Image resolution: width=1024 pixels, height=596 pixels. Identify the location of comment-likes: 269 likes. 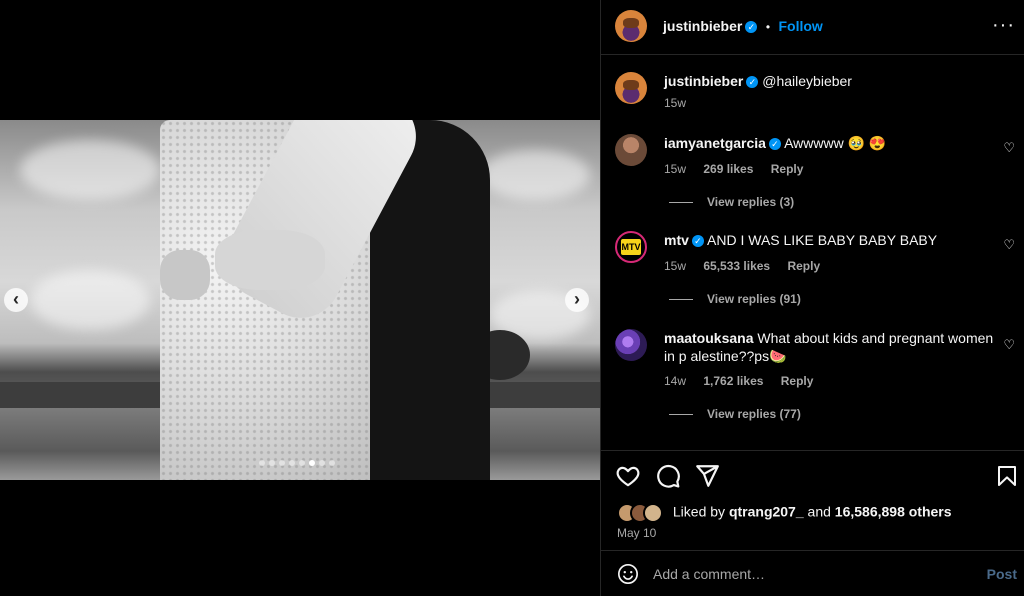
(728, 169).